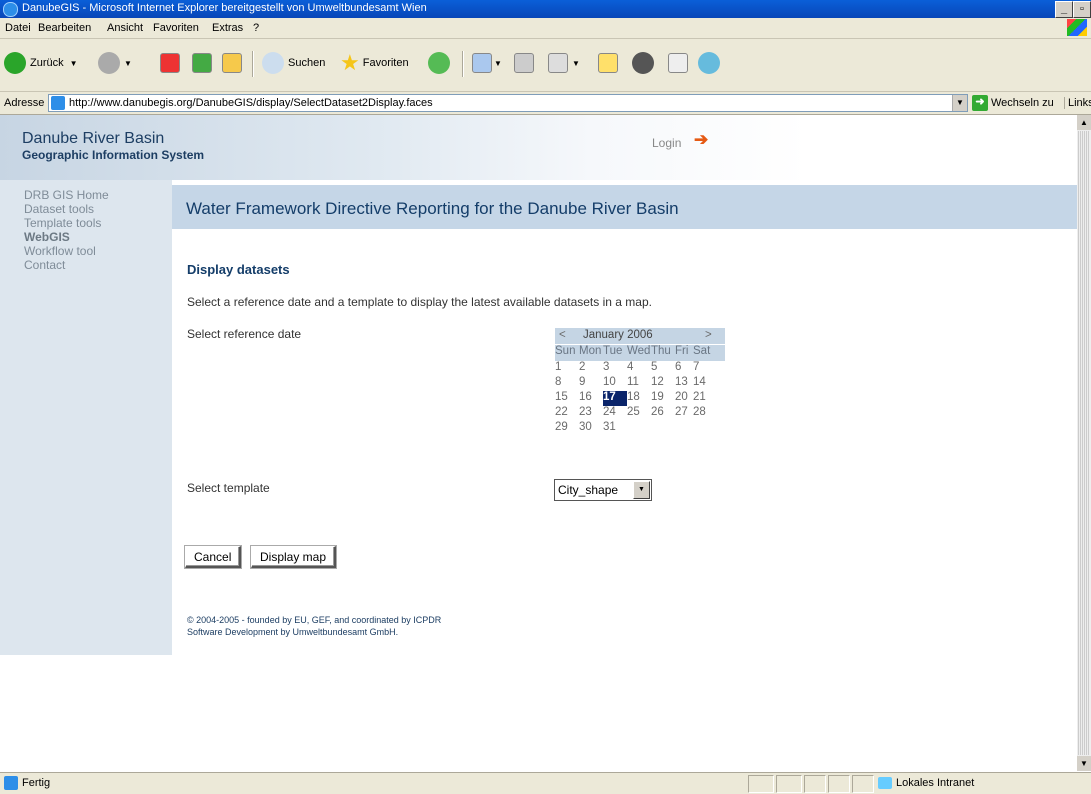  What do you see at coordinates (227, 28) in the screenshot?
I see `menu-extras: Extras` at bounding box center [227, 28].